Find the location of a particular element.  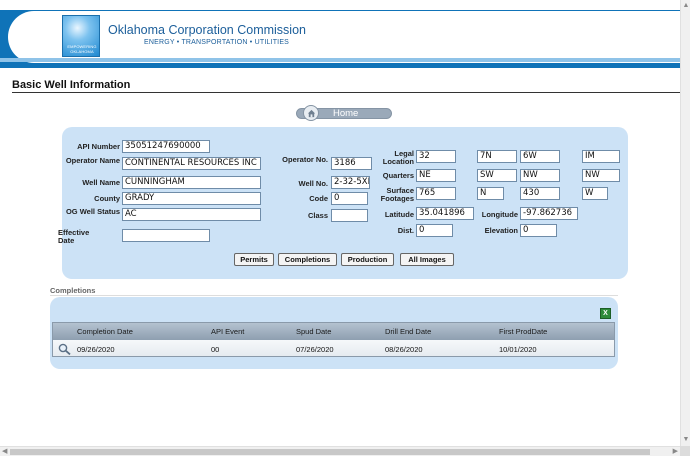

og-status-label: OG Well Status is located at coordinates (92, 211).